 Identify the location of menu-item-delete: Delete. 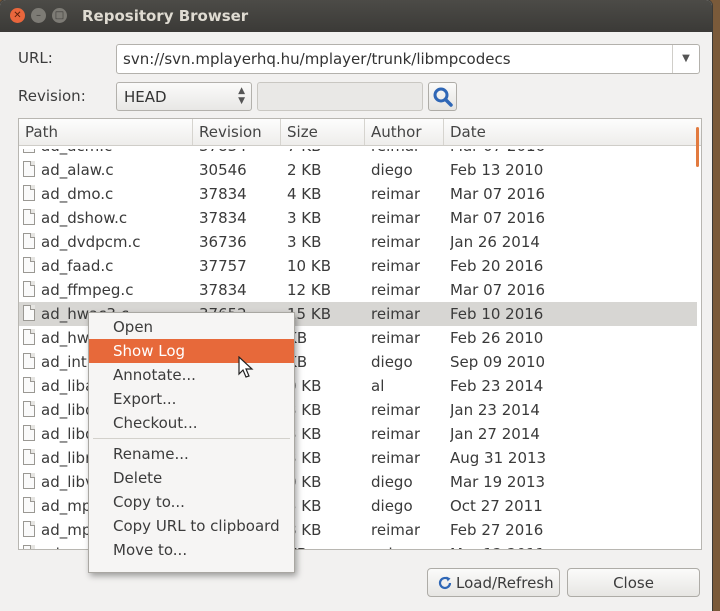
(191, 478).